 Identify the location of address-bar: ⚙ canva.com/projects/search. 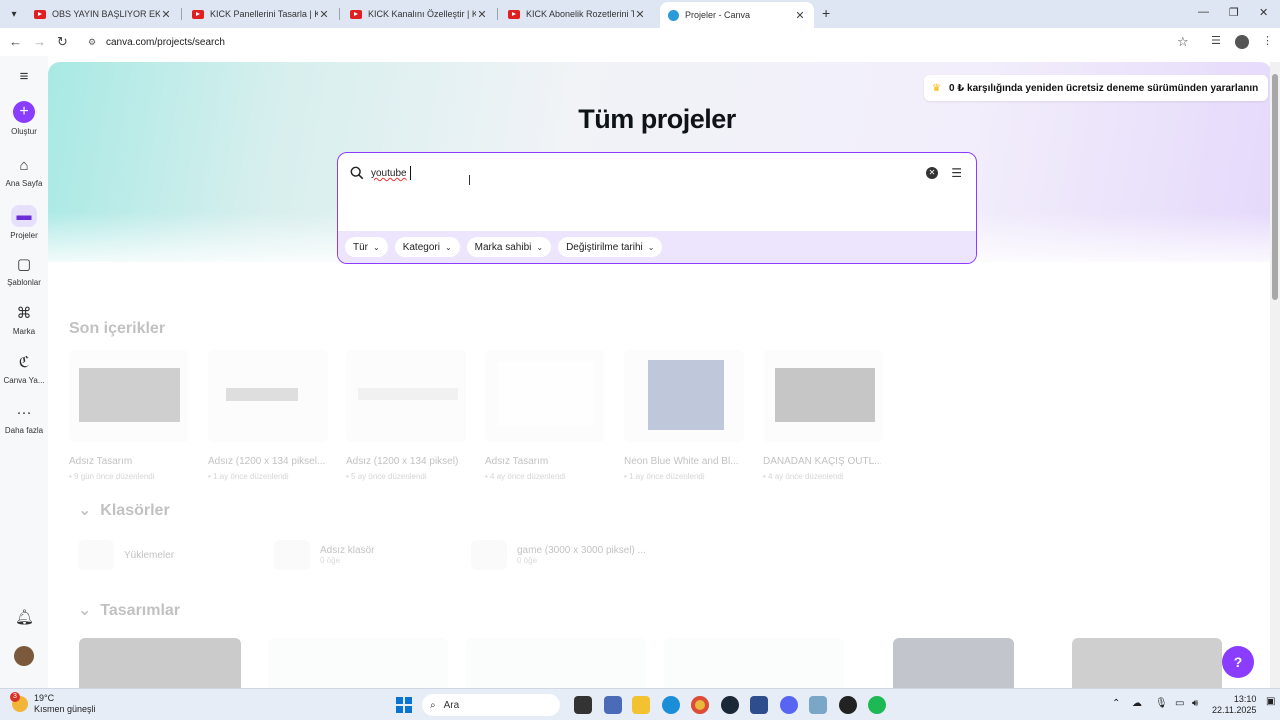
(640, 42).